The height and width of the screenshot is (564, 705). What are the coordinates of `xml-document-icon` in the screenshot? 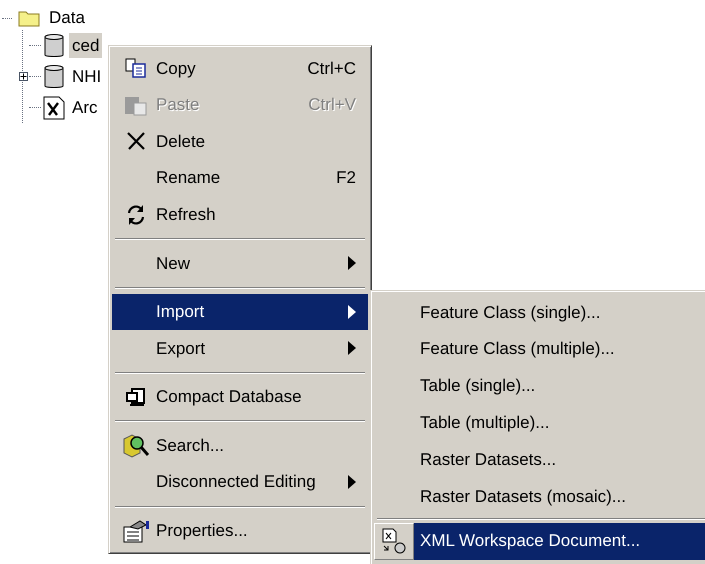 It's located at (394, 541).